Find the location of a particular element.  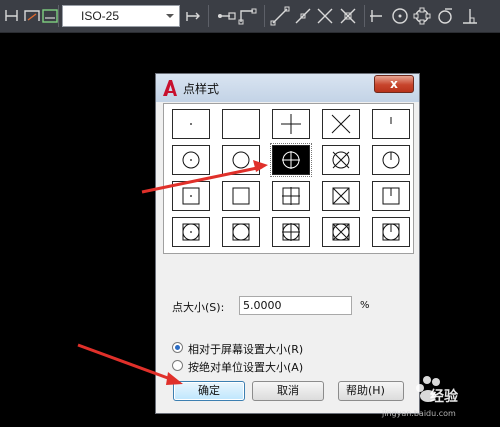

radio-absolute-size: 按绝对单位设置大小(A) is located at coordinates (272, 366).